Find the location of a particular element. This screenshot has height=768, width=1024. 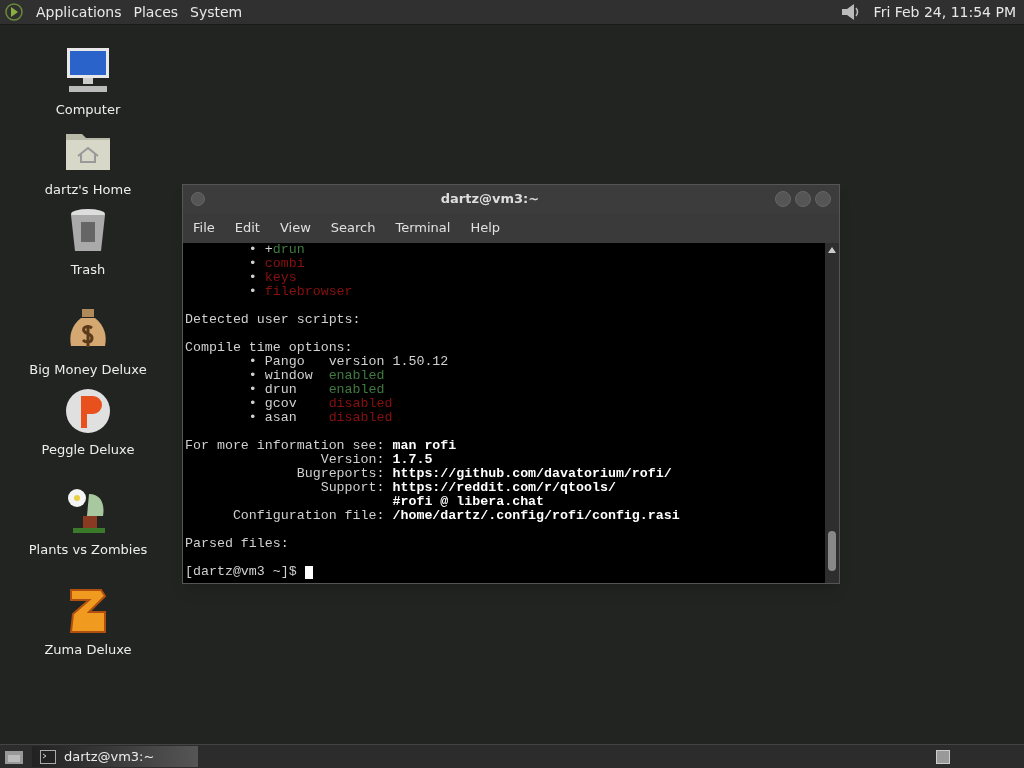

terminal-text: combi is located at coordinates (284, 264).